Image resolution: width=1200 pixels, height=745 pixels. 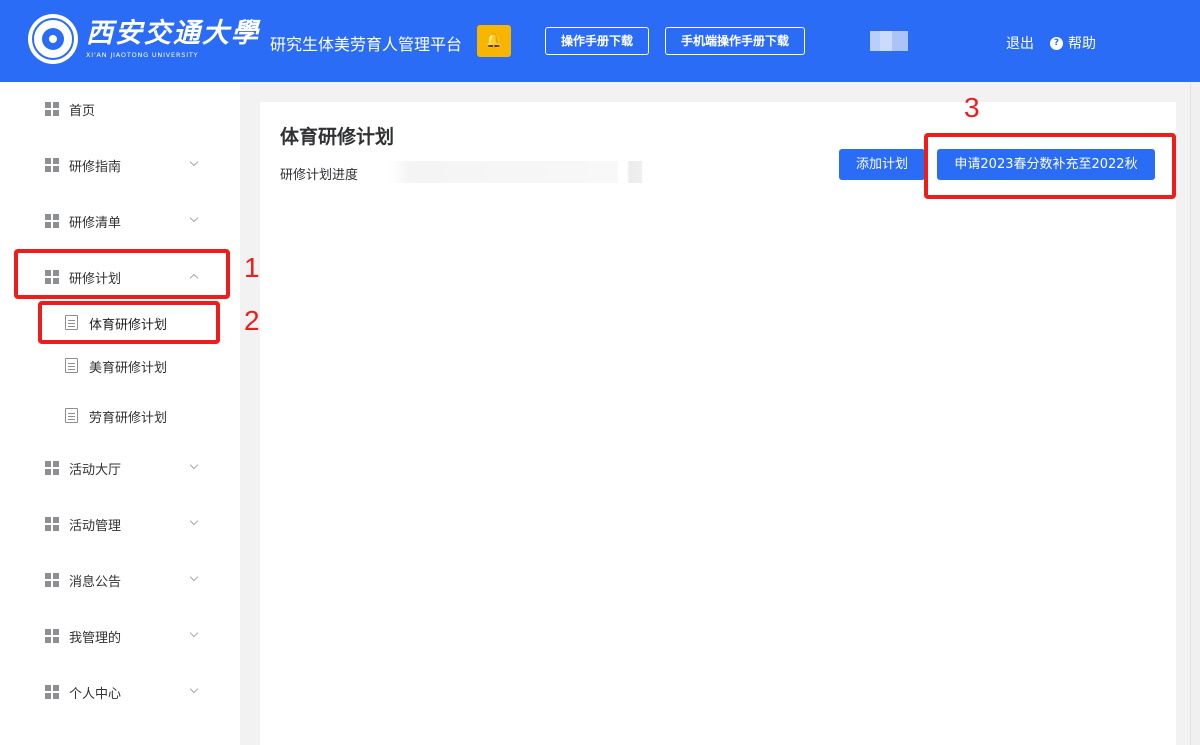 I want to click on sidebar-item-label: 消息公告, so click(x=95, y=582).